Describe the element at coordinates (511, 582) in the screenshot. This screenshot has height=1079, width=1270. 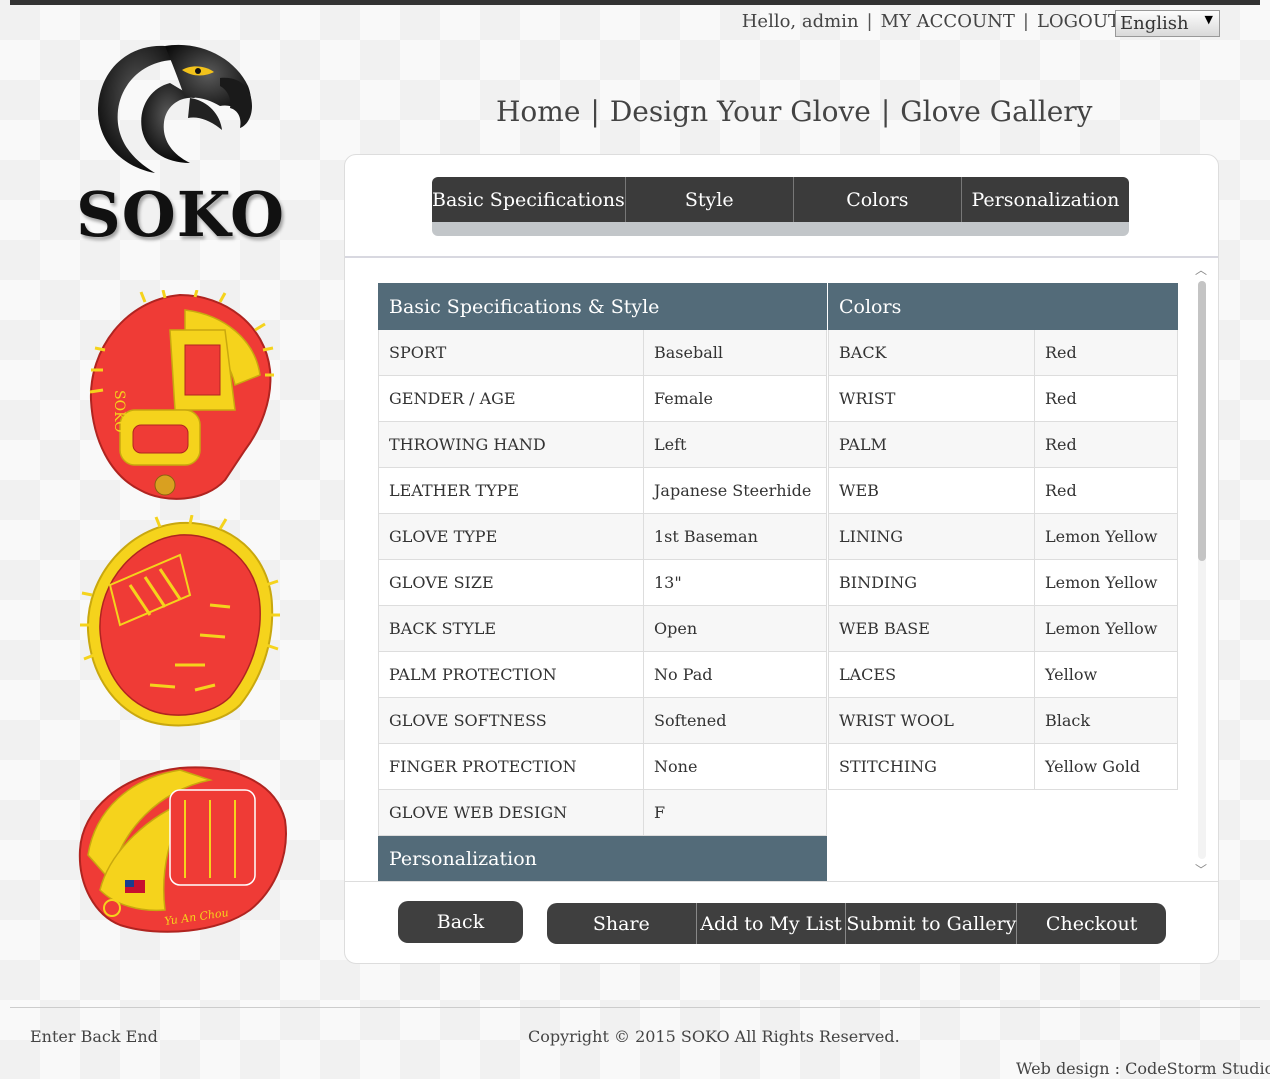
I see `spec-label: GLOVE SIZE` at that location.